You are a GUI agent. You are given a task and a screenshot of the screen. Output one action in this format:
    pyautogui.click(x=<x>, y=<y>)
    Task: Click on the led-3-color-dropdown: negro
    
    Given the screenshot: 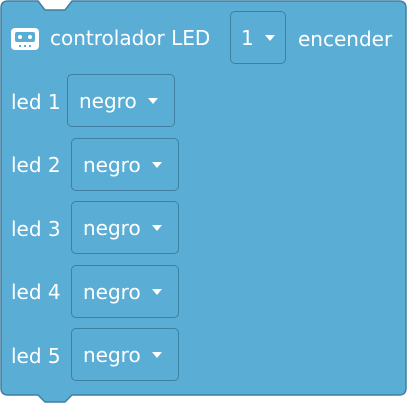 What is the action you would take?
    pyautogui.click(x=125, y=227)
    